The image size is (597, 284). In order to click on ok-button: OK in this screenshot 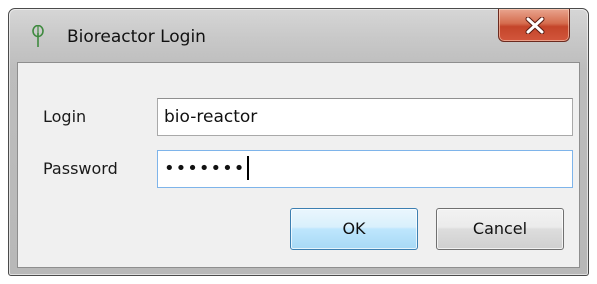, I will do `click(354, 229)`.